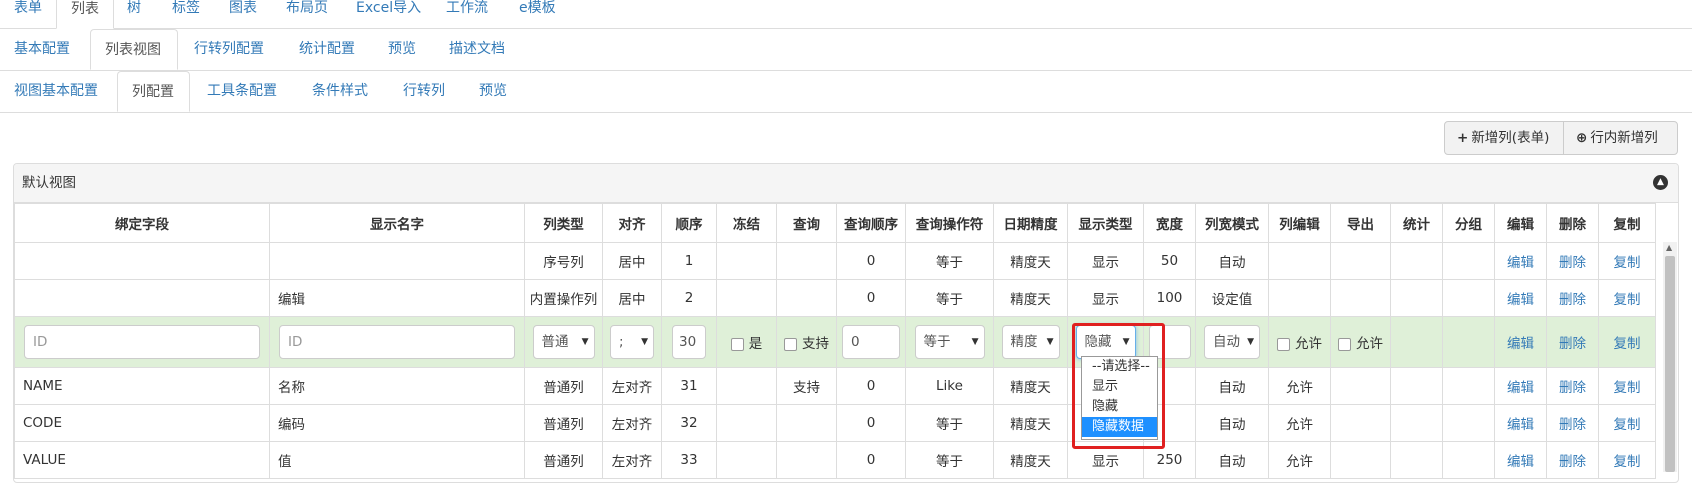 The image size is (1692, 483). Describe the element at coordinates (1119, 427) in the screenshot. I see `dropdown-option: 隐藏数据` at that location.